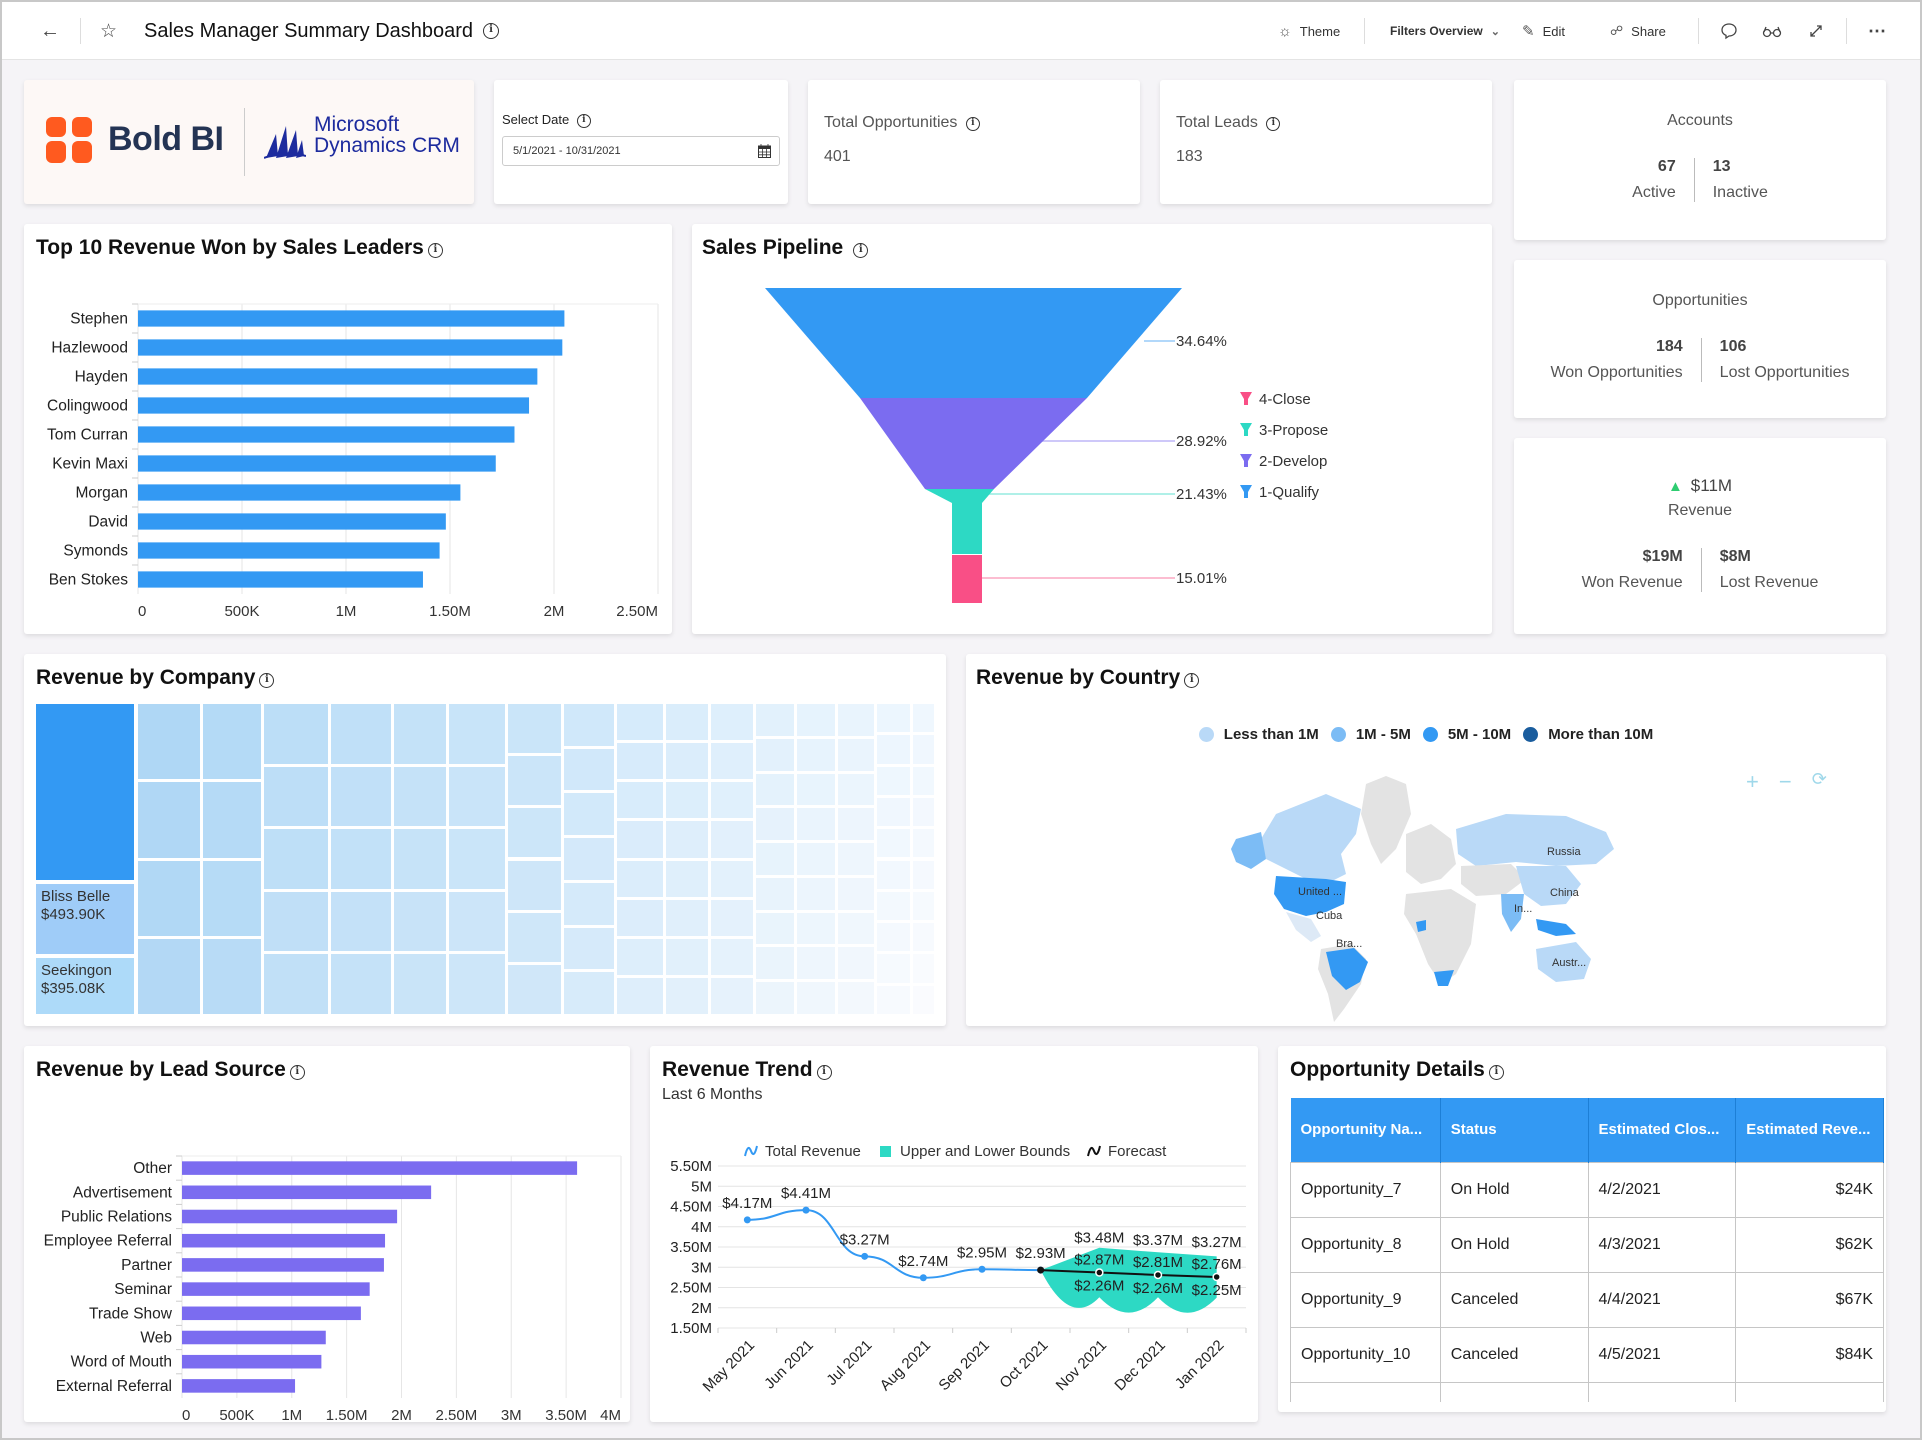 Image resolution: width=1922 pixels, height=1440 pixels. I want to click on forecast-point, so click(1216, 1277).